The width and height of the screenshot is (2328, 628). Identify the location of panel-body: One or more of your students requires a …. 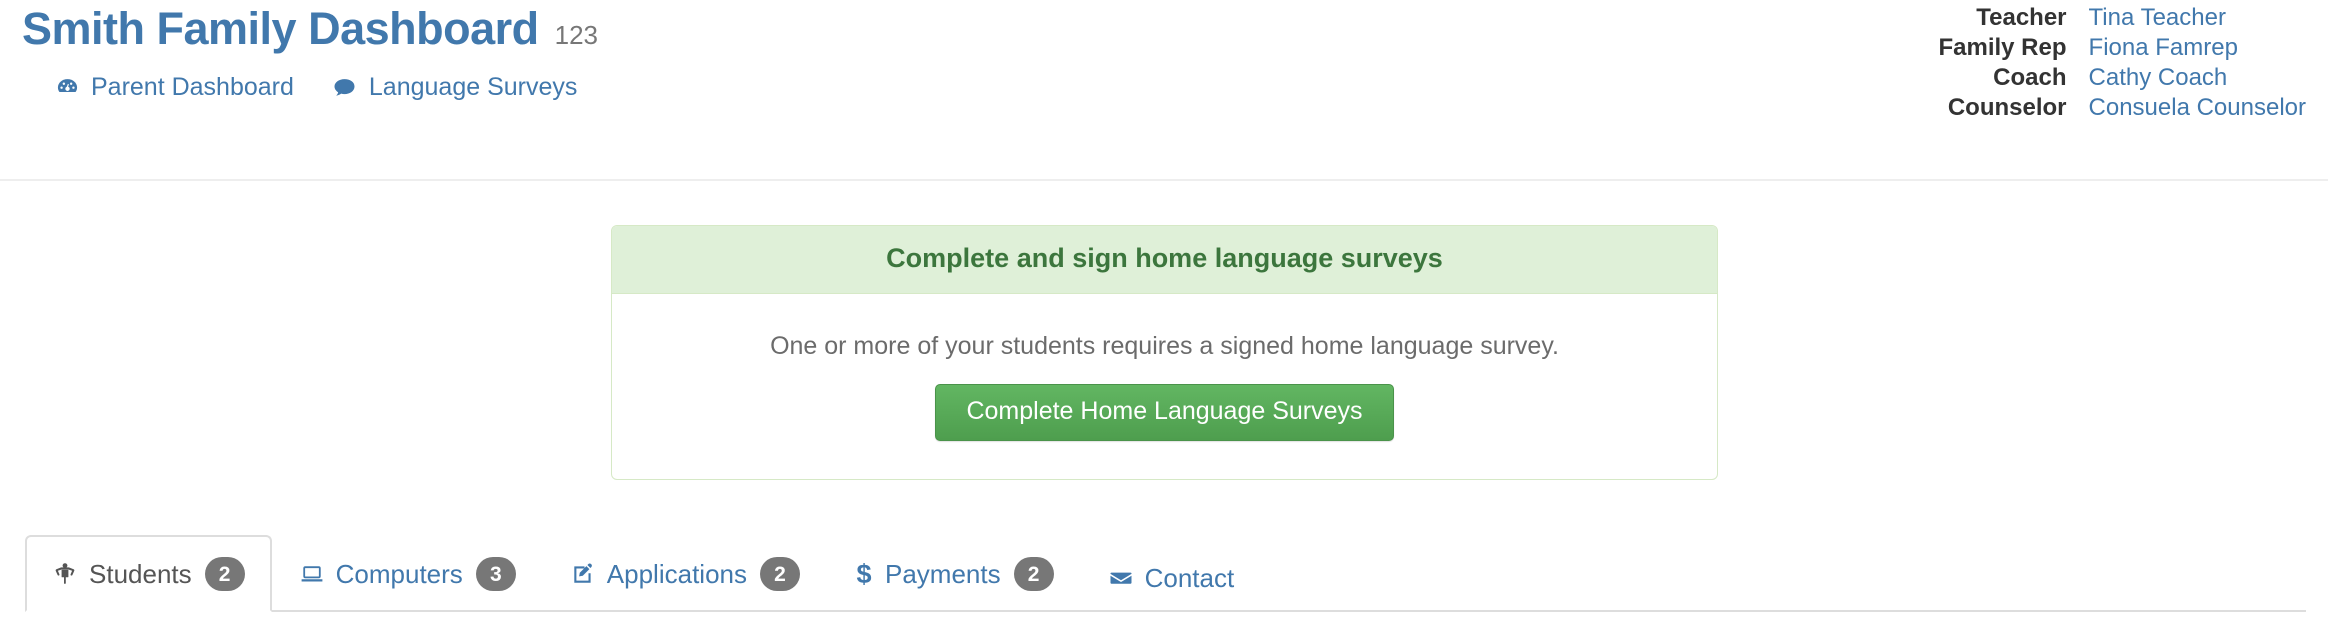
(1164, 386).